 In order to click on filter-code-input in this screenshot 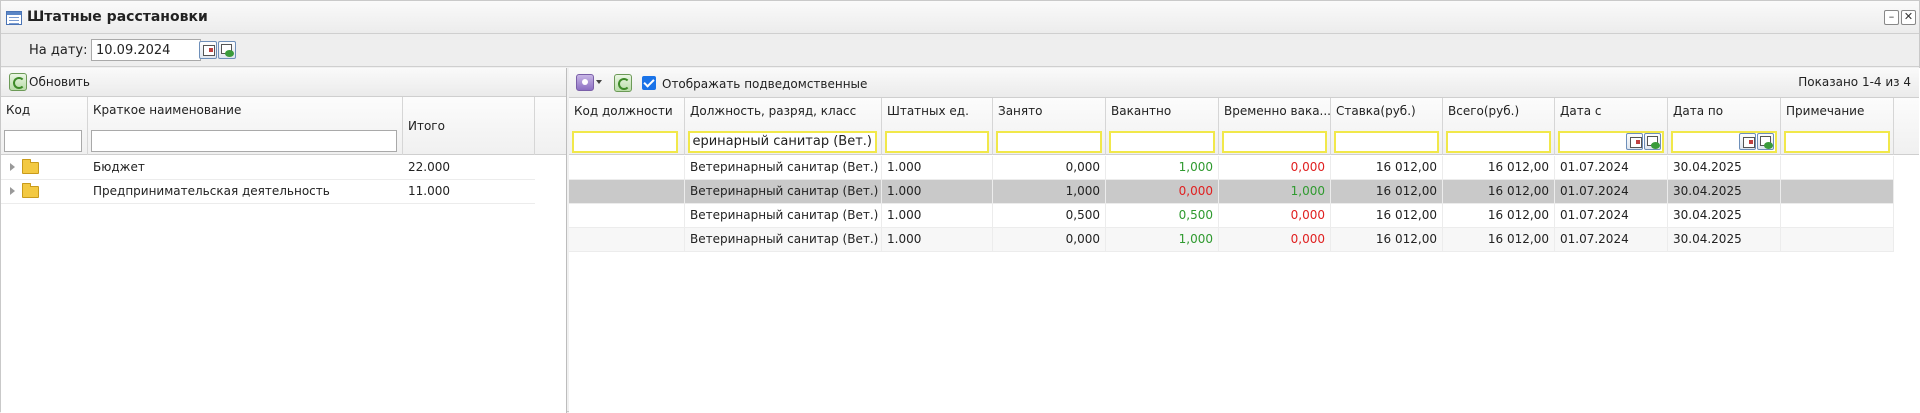, I will do `click(43, 141)`.